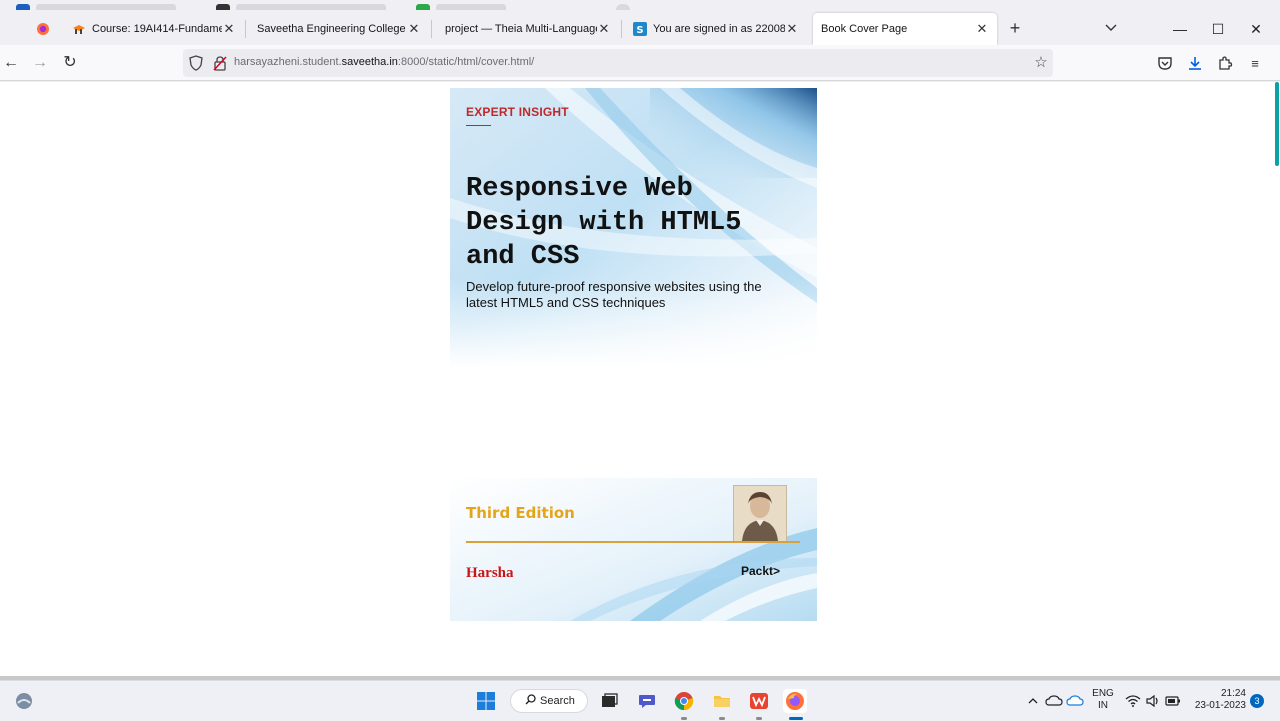  I want to click on language-code: ENG, so click(1103, 693).